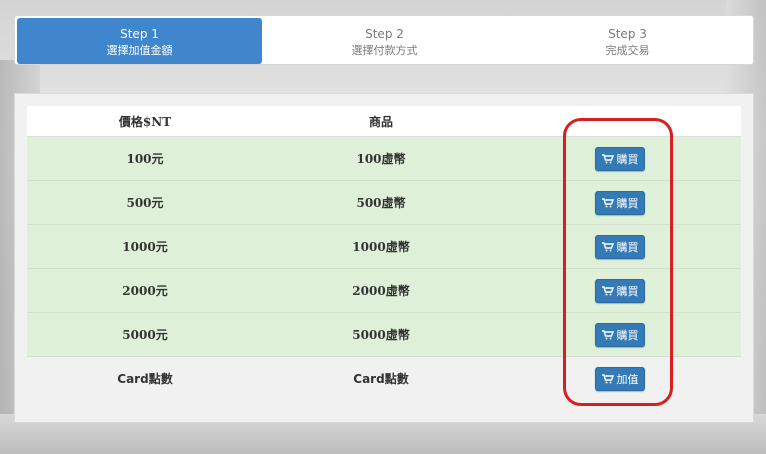 The height and width of the screenshot is (454, 766). I want to click on price-cell: 100元, so click(145, 159).